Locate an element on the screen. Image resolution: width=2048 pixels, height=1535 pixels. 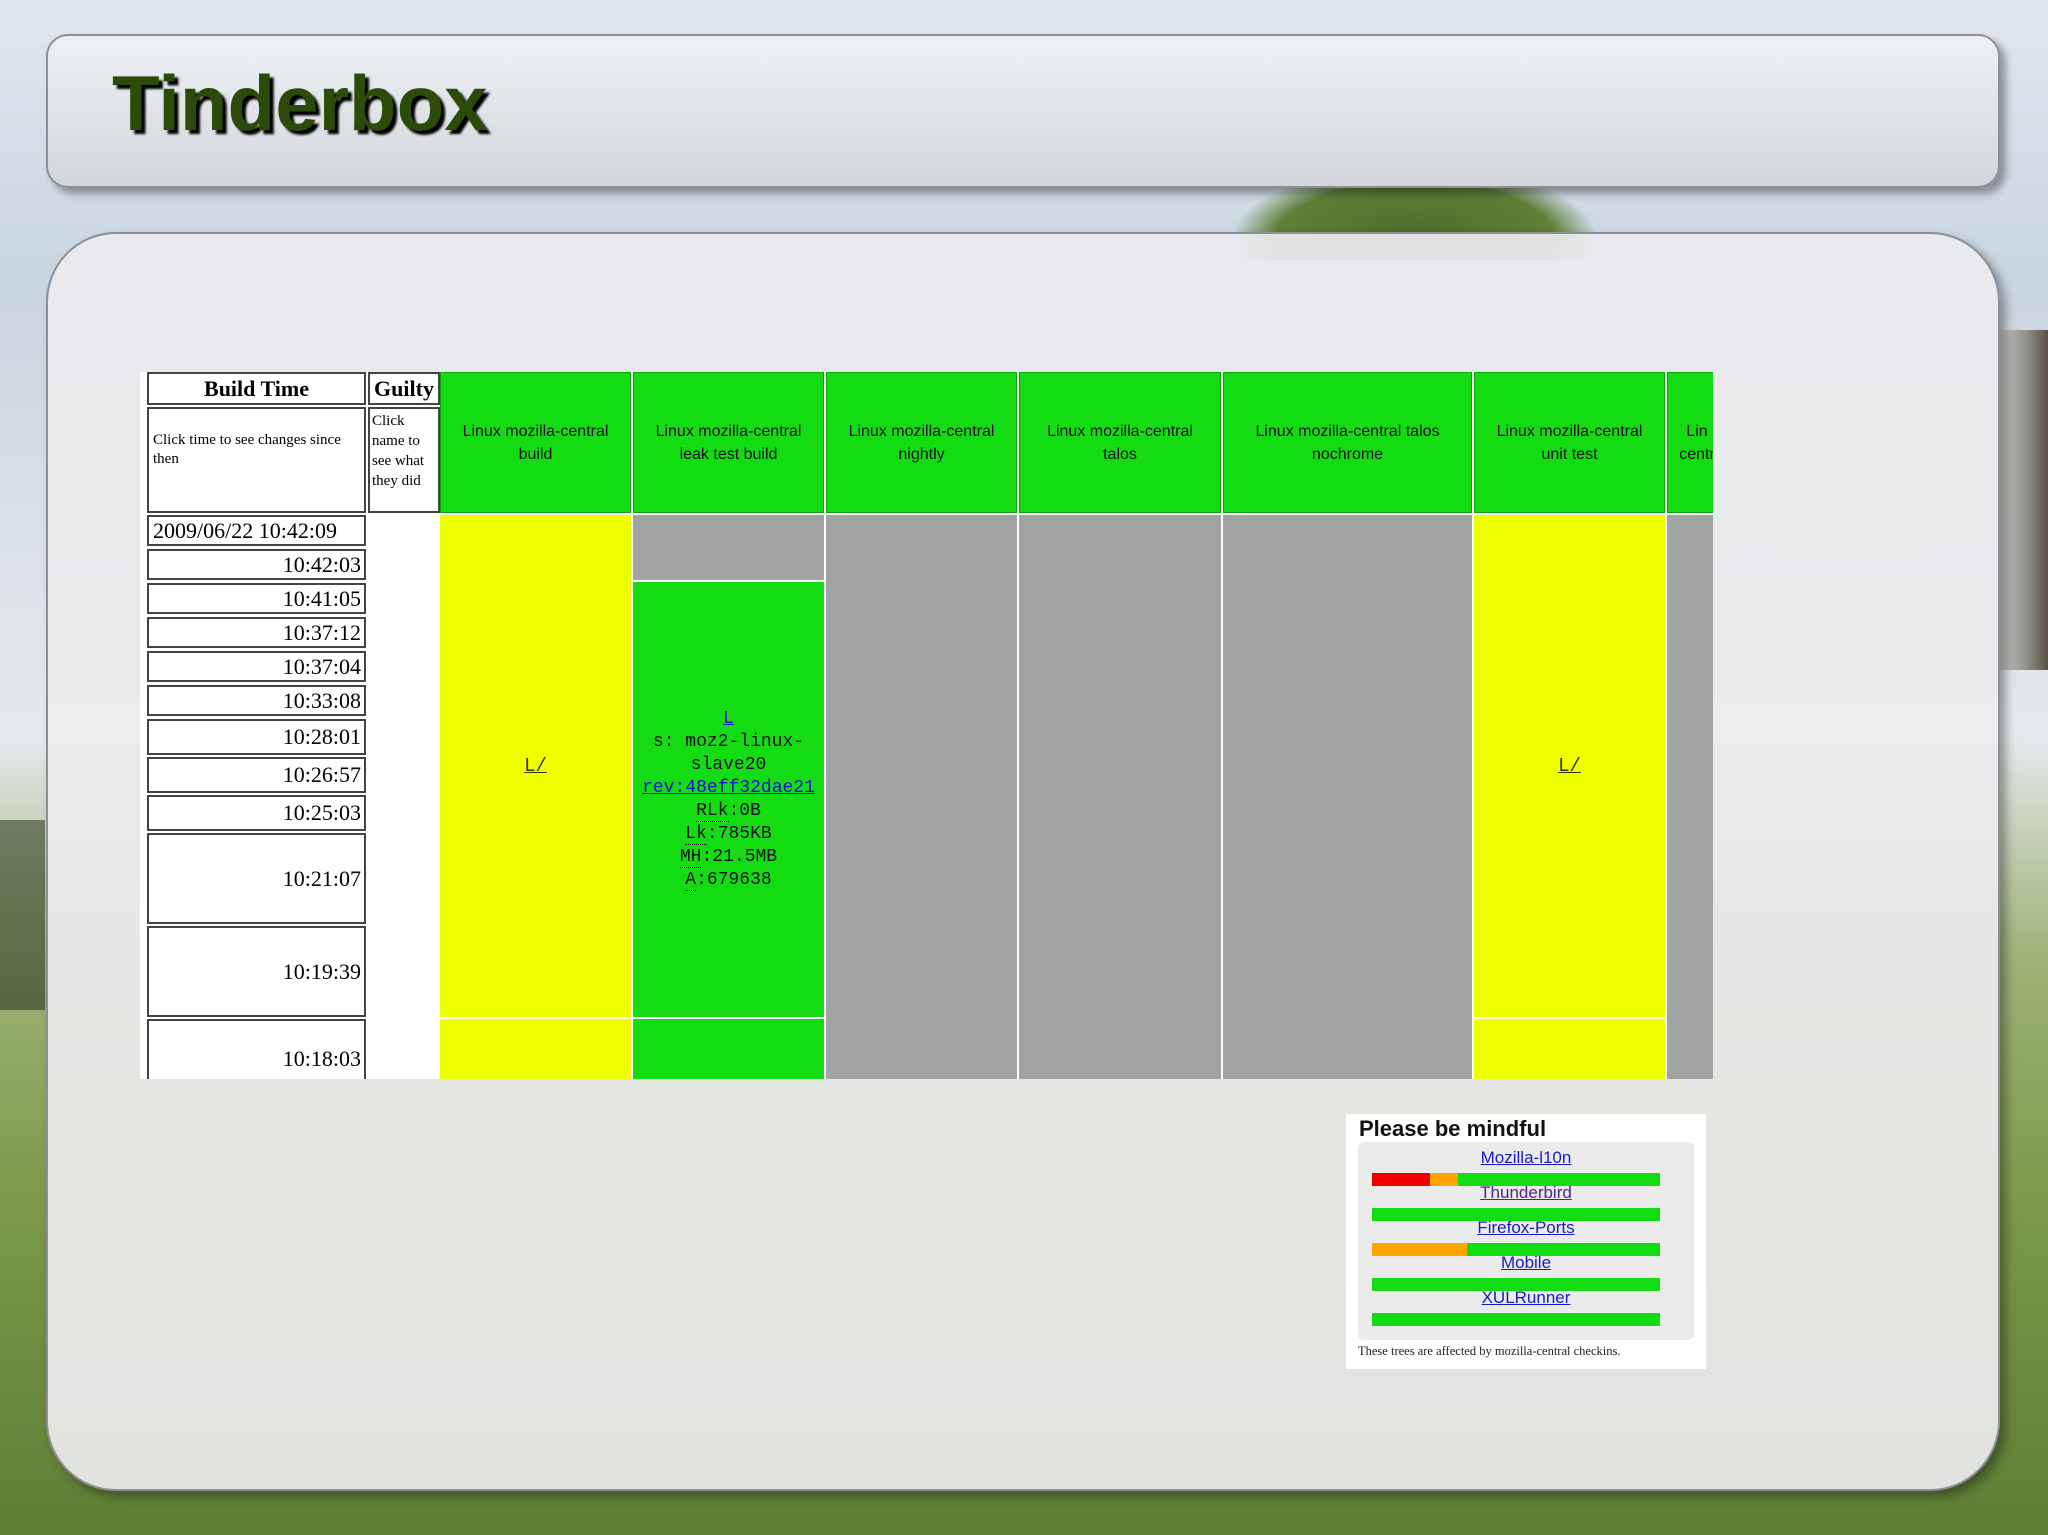
tree-item: Thunderbird is located at coordinates (1526, 1202).